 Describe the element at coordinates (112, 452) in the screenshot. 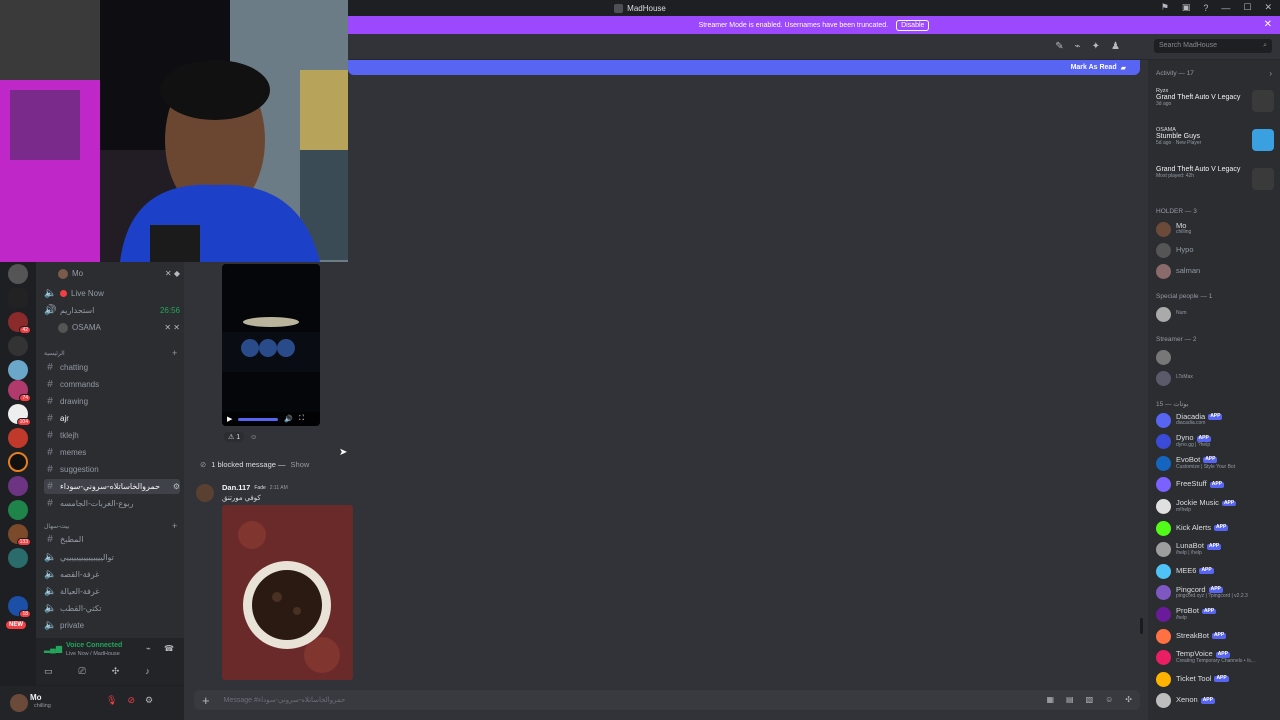

I see `channel-memes: # memes` at that location.